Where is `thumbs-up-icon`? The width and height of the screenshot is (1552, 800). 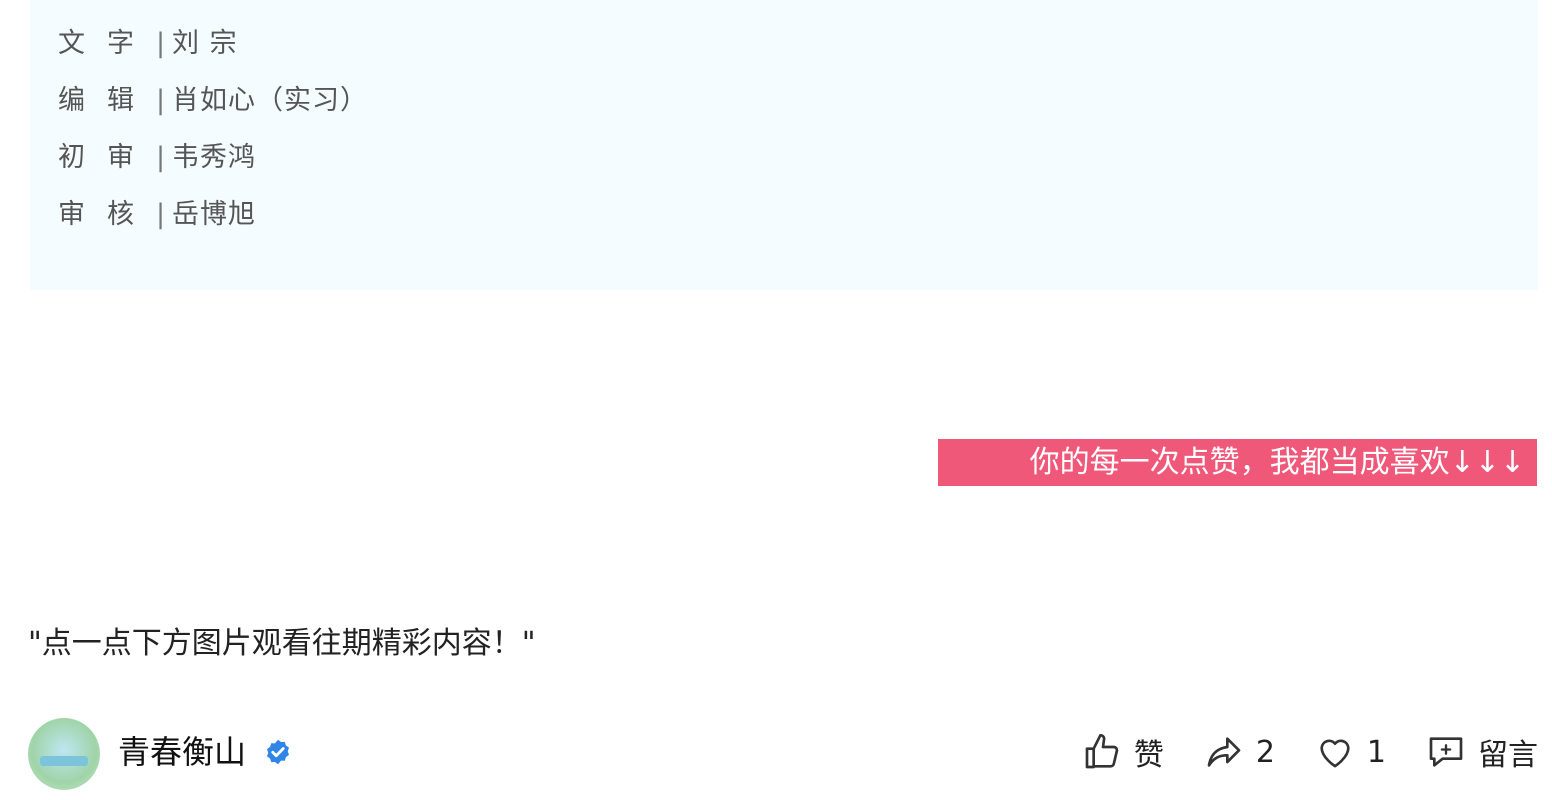 thumbs-up-icon is located at coordinates (1102, 751).